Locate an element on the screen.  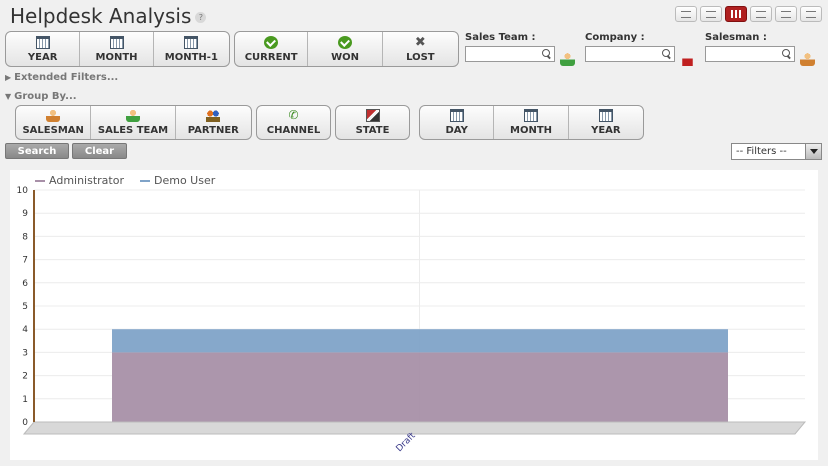
group-salesman-label: SALESMAN is located at coordinates (53, 130).